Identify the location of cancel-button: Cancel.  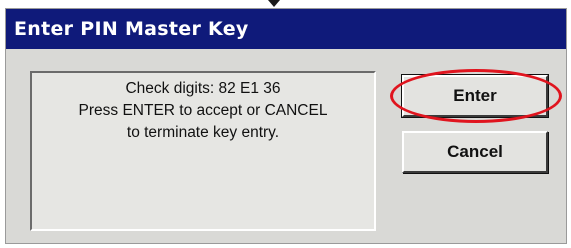
(475, 152).